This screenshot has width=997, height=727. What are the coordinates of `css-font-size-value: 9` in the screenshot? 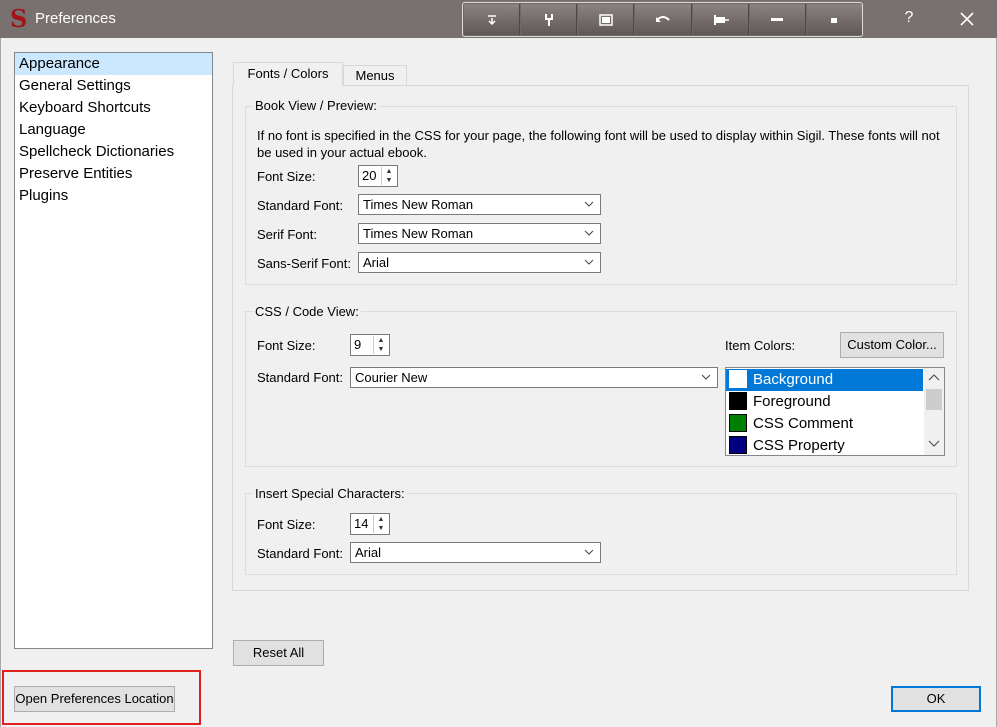 It's located at (358, 344).